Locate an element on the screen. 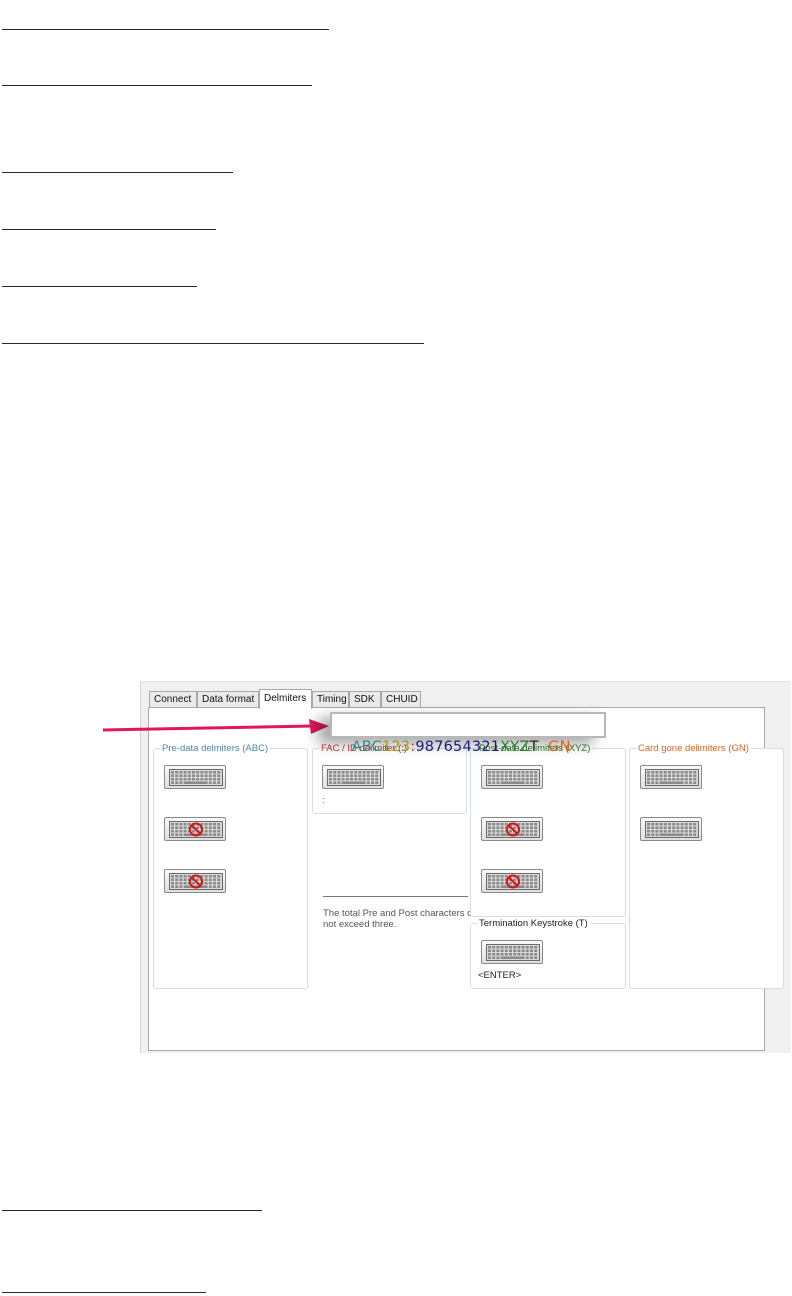  post-delimiter-2-button is located at coordinates (512, 829).